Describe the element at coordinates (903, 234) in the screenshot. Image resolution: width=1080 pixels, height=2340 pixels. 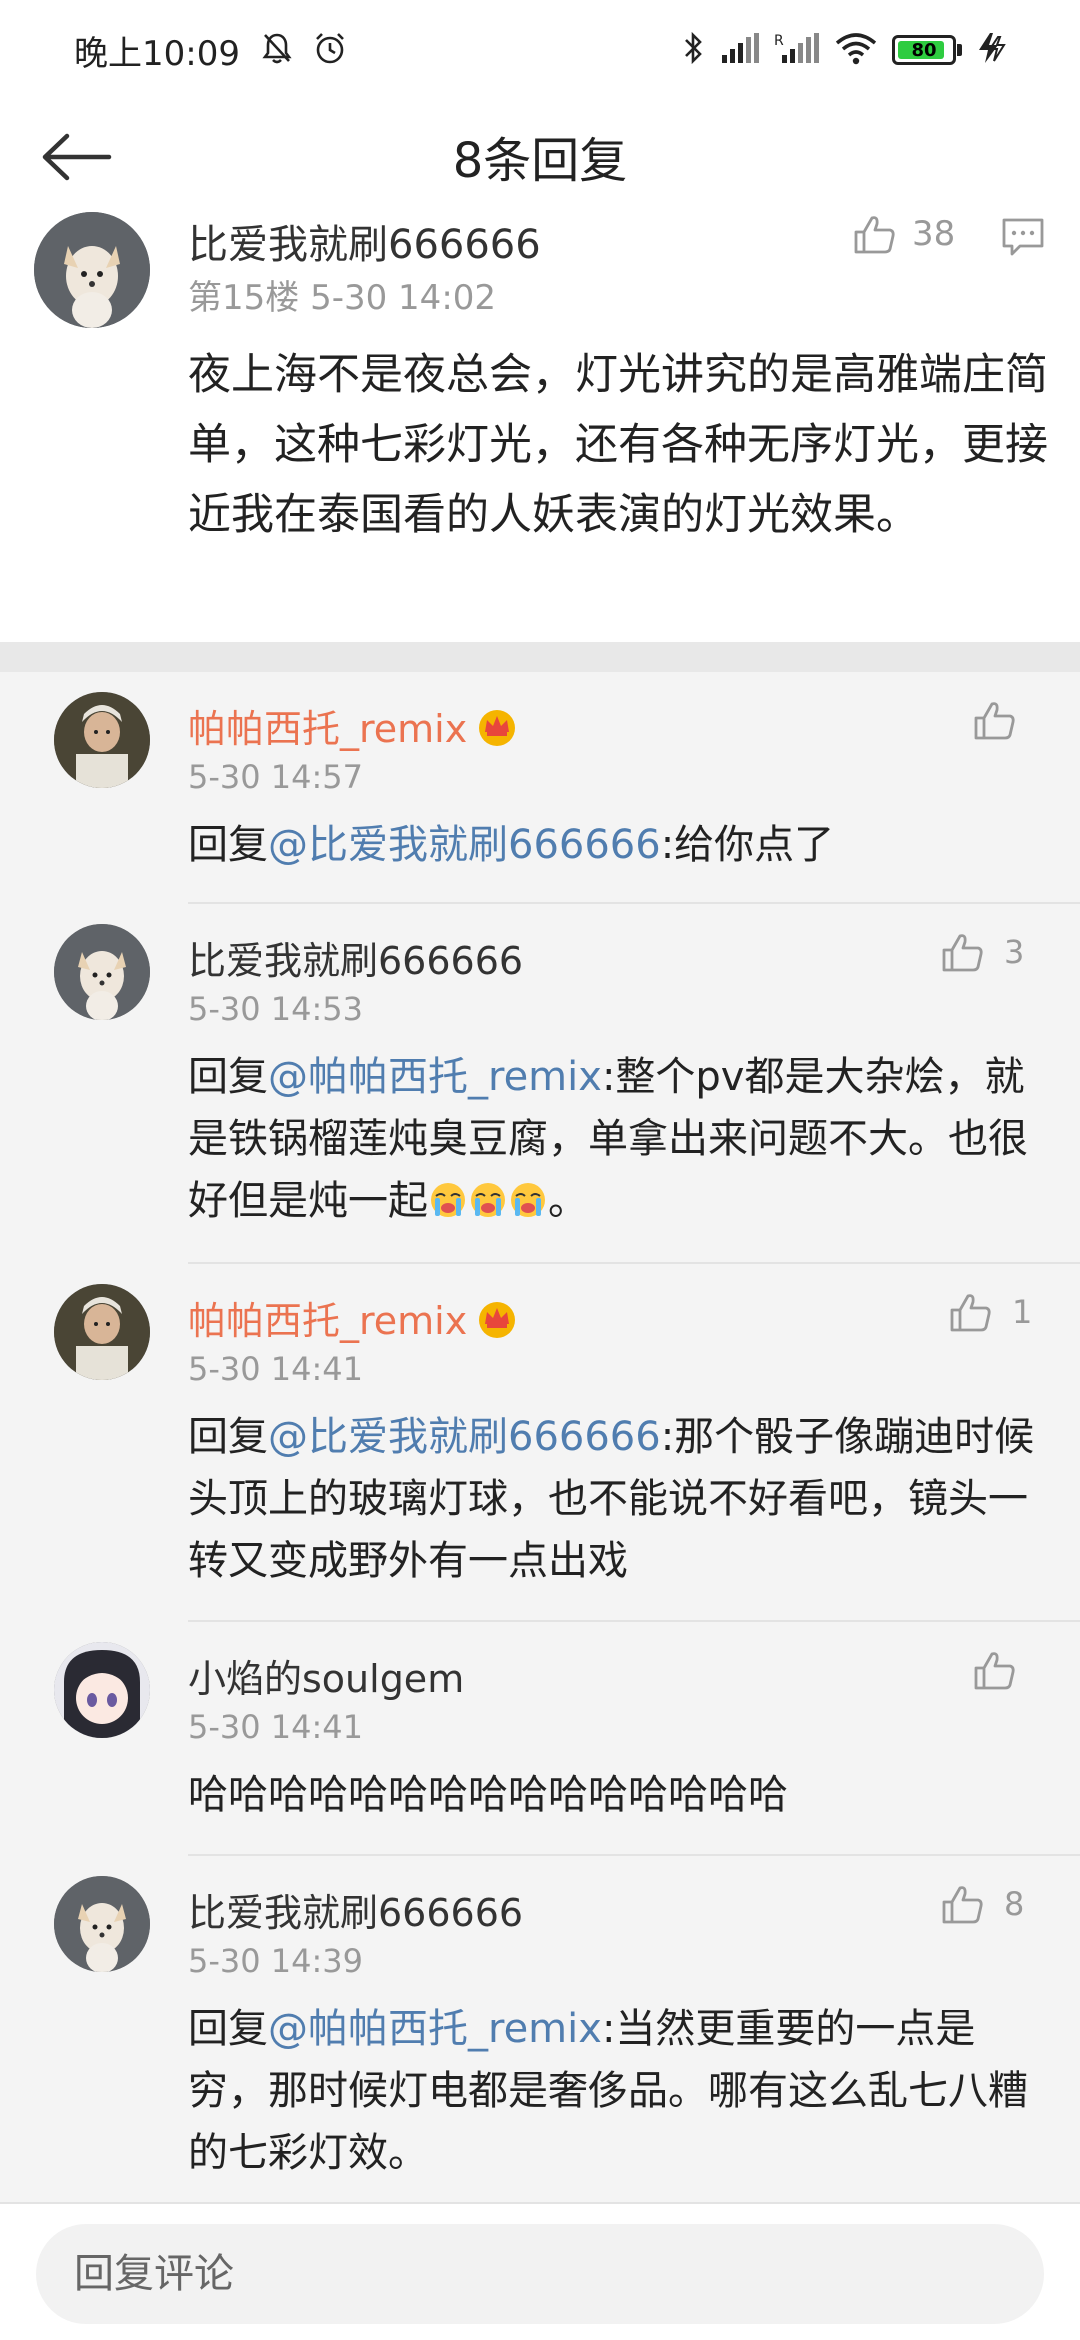
I see `like-button: 38` at that location.